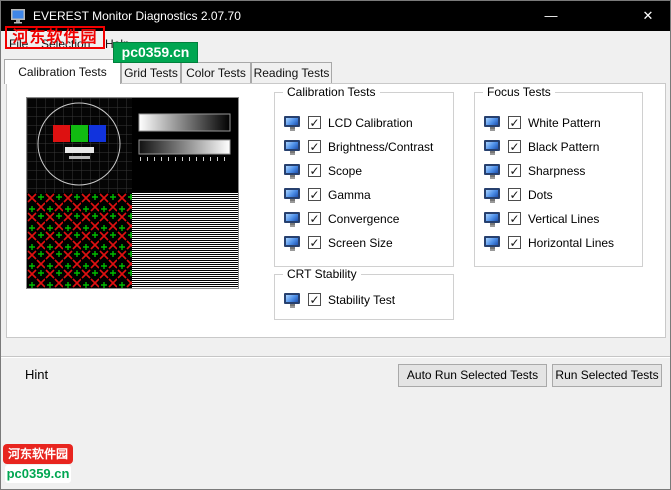  Describe the element at coordinates (558, 195) in the screenshot. I see `test-item-dots: ✓ Dots` at that location.